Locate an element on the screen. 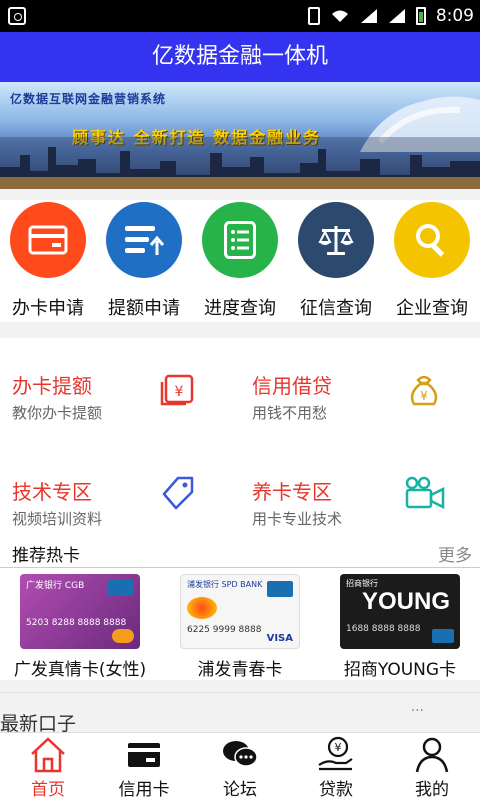  app-title: 亿数据金融一体机 is located at coordinates (240, 57).